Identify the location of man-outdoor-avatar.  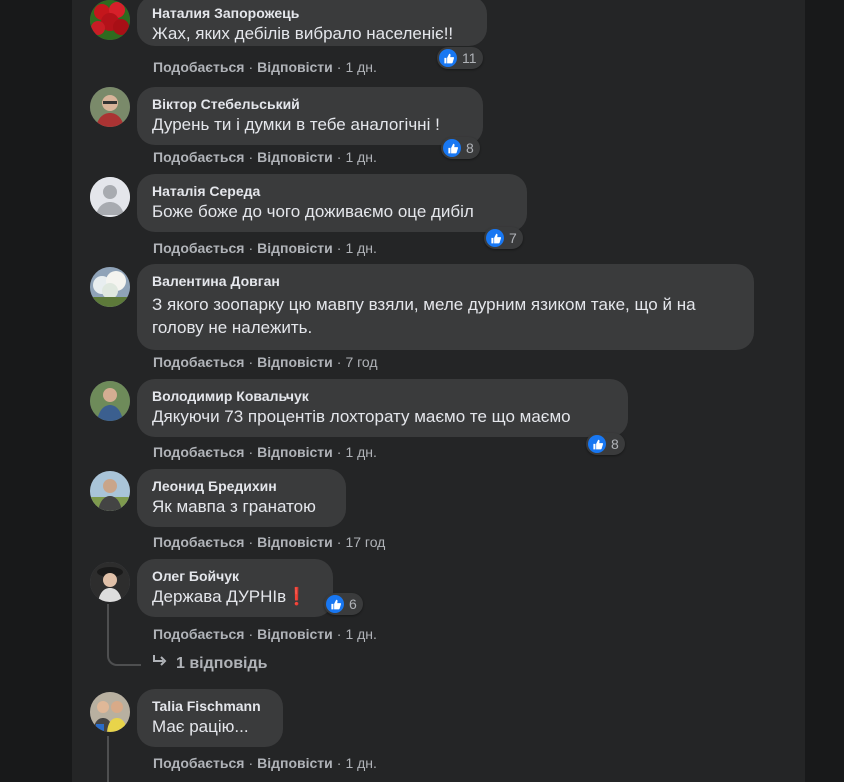
(110, 401).